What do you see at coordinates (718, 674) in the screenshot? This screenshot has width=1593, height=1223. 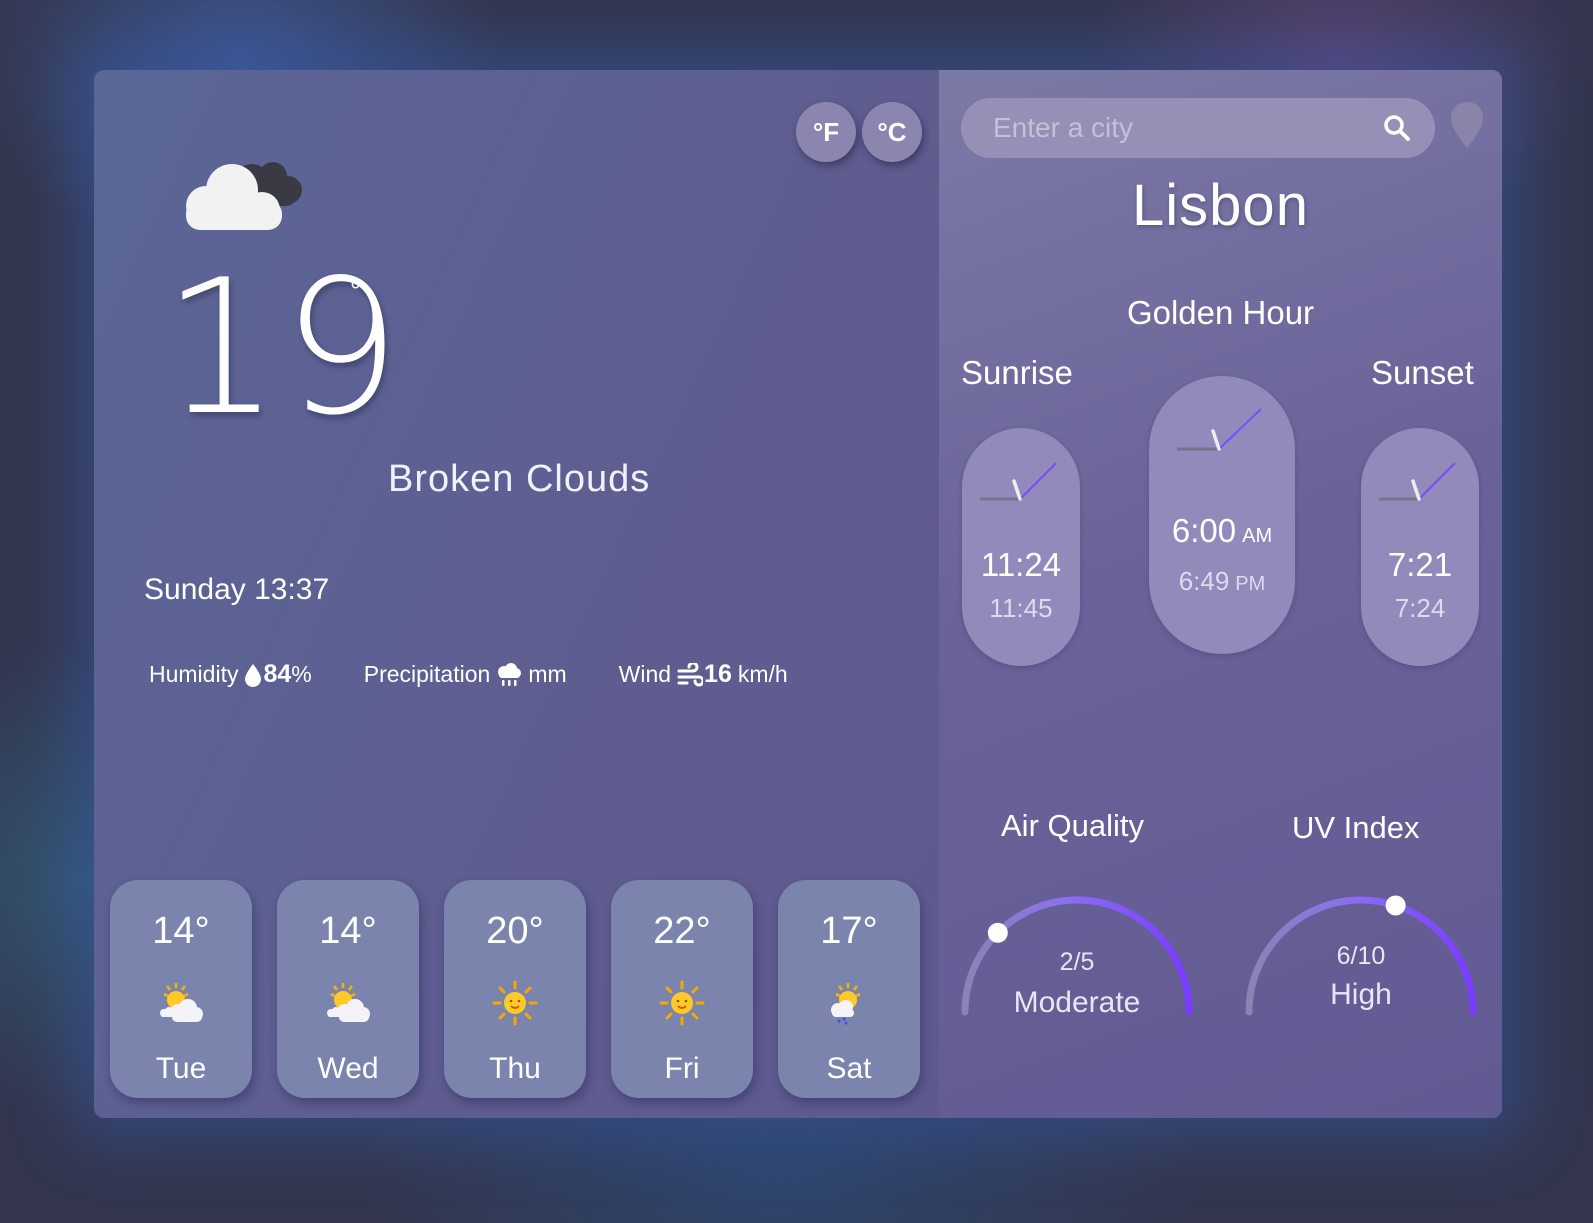 I see `wind-value: 16` at bounding box center [718, 674].